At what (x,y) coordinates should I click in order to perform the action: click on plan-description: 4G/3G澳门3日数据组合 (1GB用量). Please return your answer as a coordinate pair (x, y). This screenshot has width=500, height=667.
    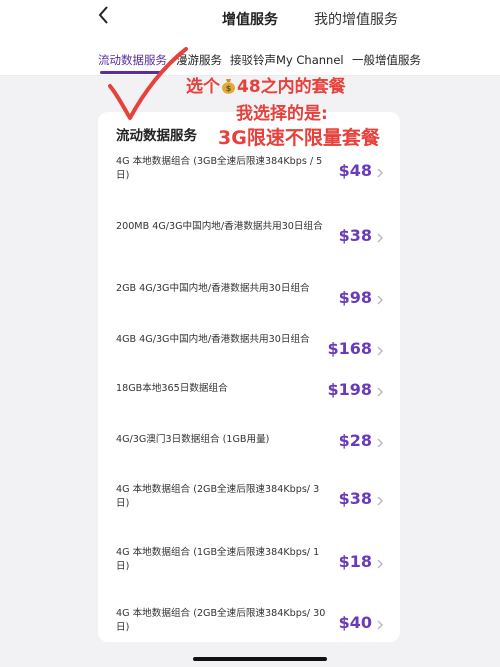
    Looking at the image, I should click on (193, 439).